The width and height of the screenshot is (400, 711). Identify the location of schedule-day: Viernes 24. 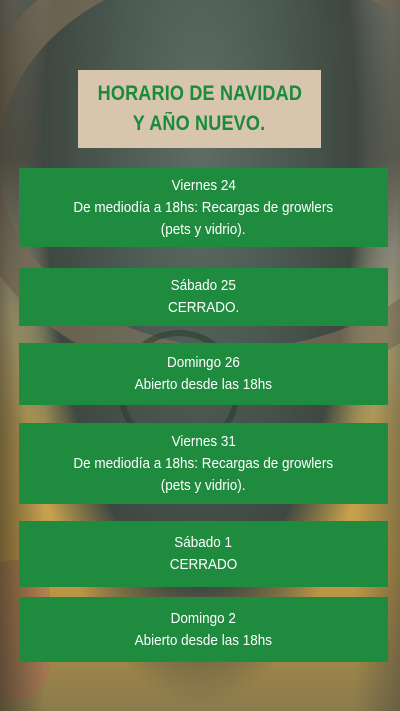
(203, 185).